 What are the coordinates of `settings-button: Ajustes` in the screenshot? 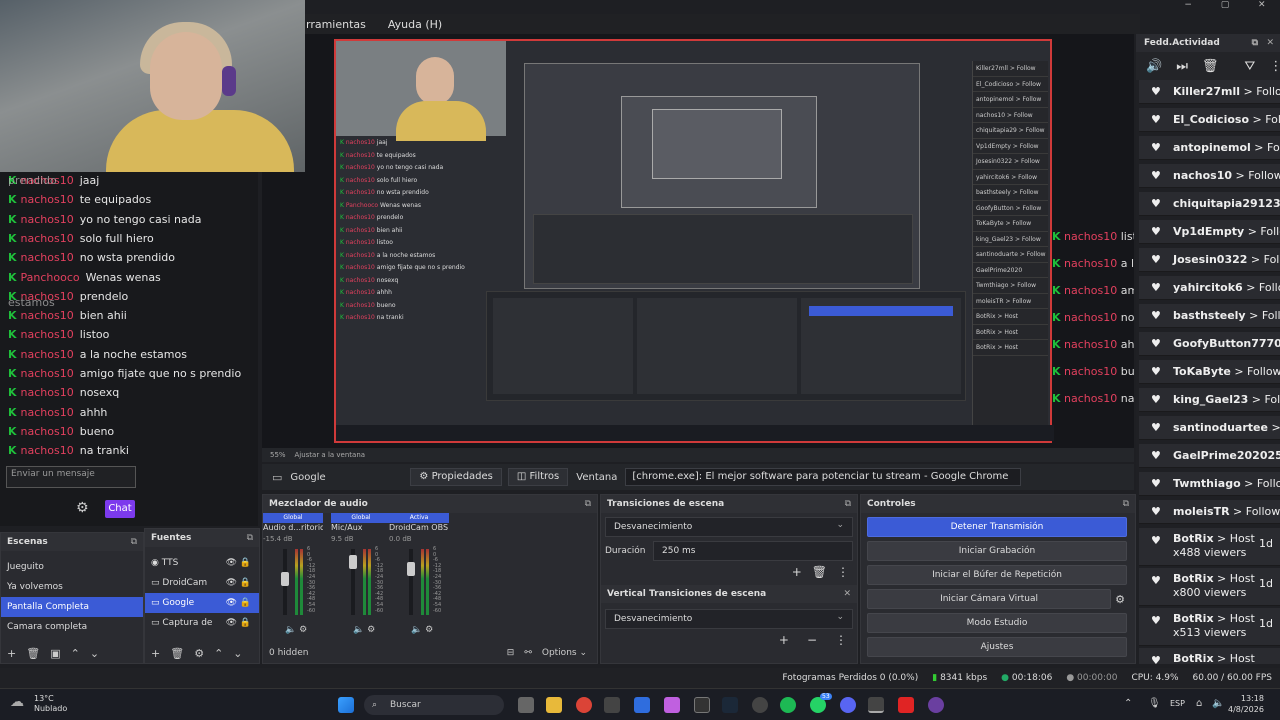 It's located at (997, 647).